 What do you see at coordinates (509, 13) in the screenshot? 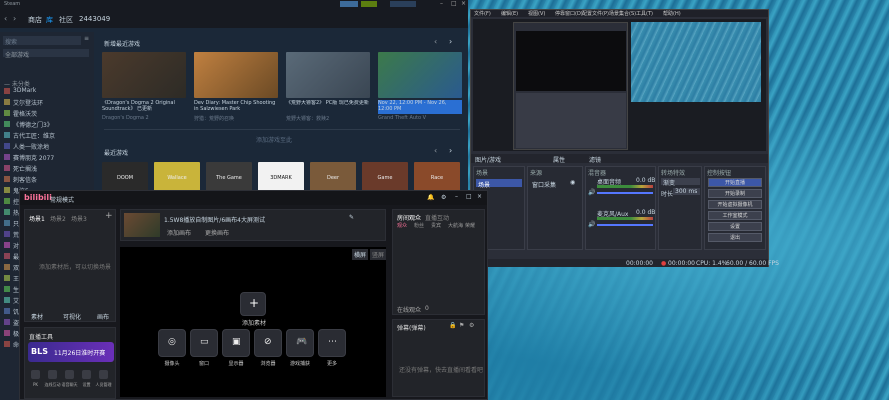
I see `obs-menu-item: 编辑(E)` at bounding box center [509, 13].